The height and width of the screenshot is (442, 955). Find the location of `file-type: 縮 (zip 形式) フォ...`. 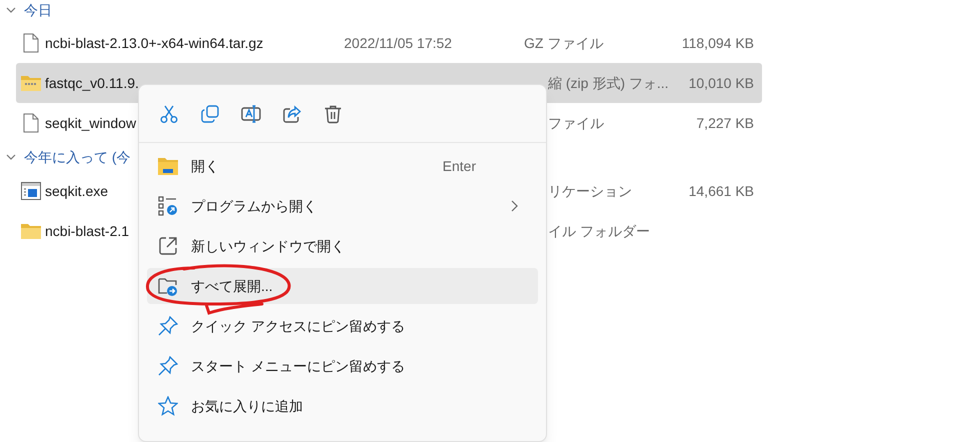

file-type: 縮 (zip 形式) フォ... is located at coordinates (608, 83).